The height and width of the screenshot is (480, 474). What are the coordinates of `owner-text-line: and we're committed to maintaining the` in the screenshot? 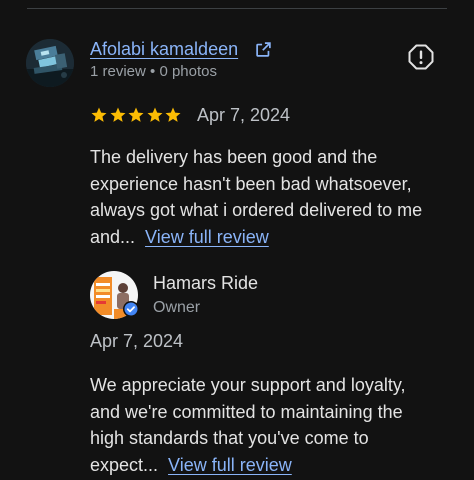 It's located at (246, 411).